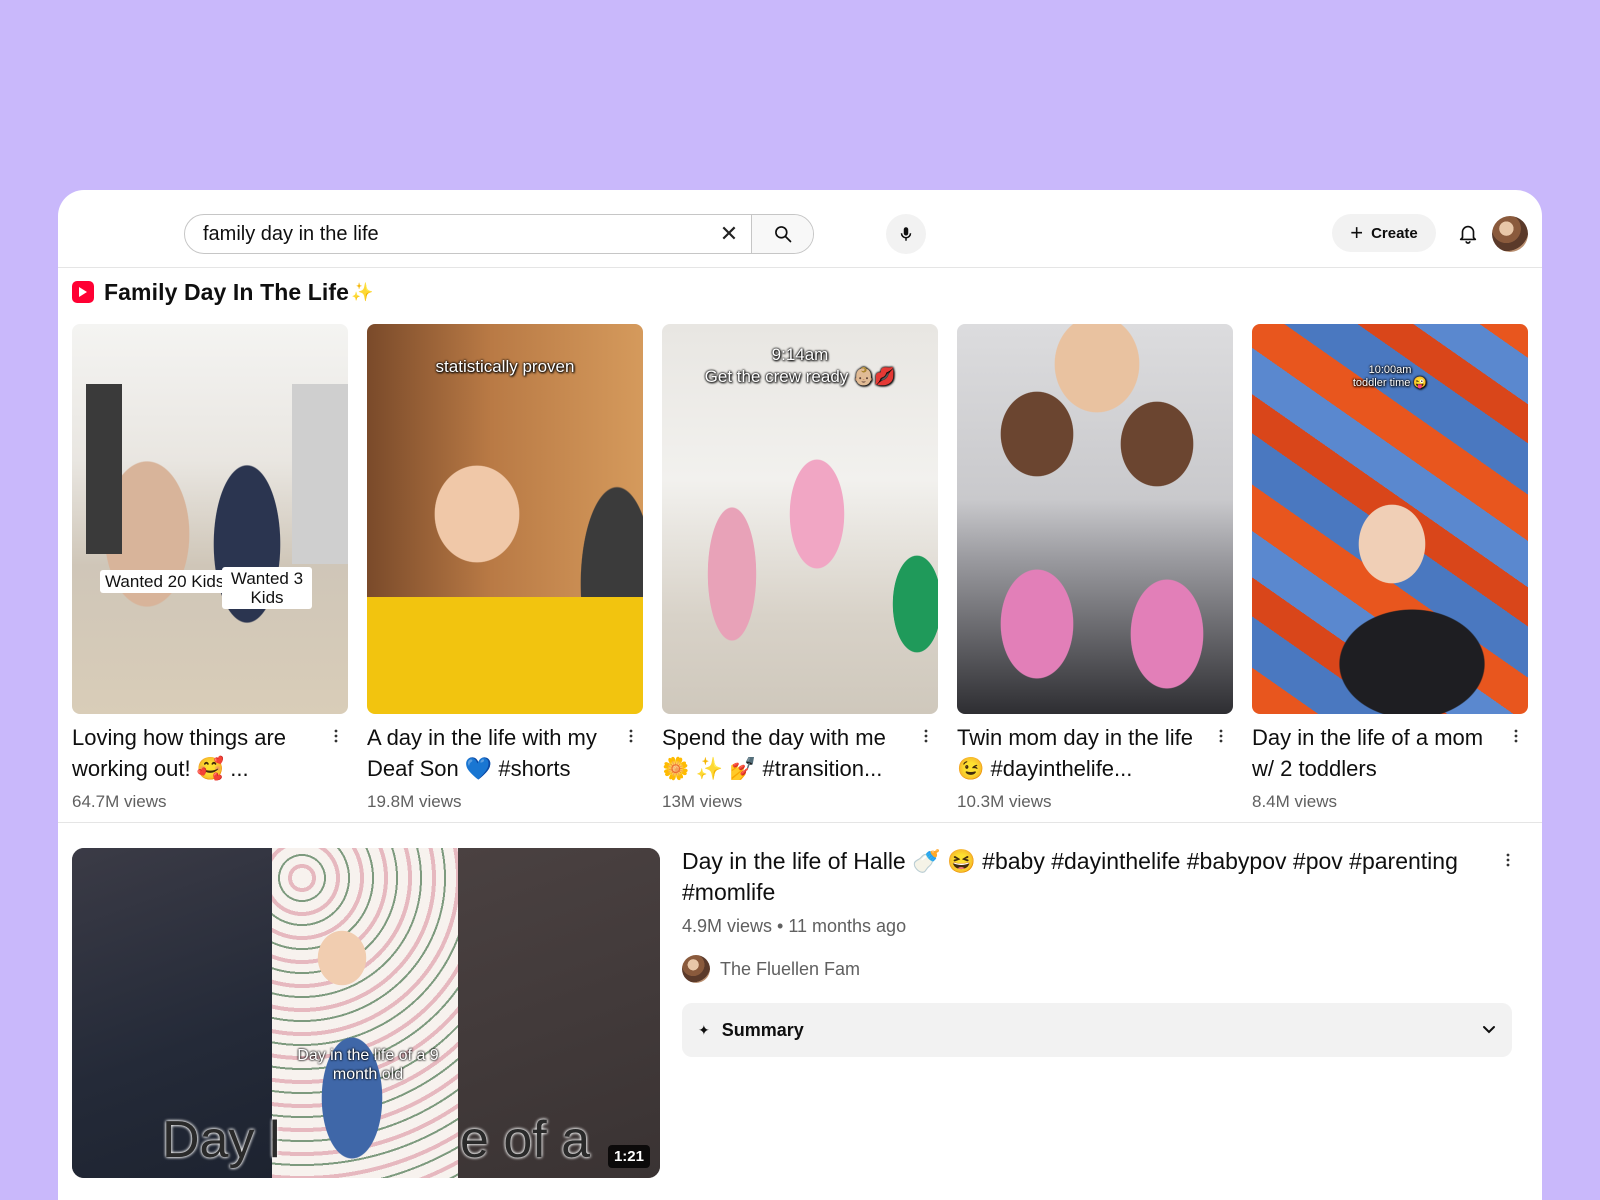 Image resolution: width=1600 pixels, height=1200 pixels. What do you see at coordinates (1295, 801) in the screenshot?
I see `short-views: 8.4M views` at bounding box center [1295, 801].